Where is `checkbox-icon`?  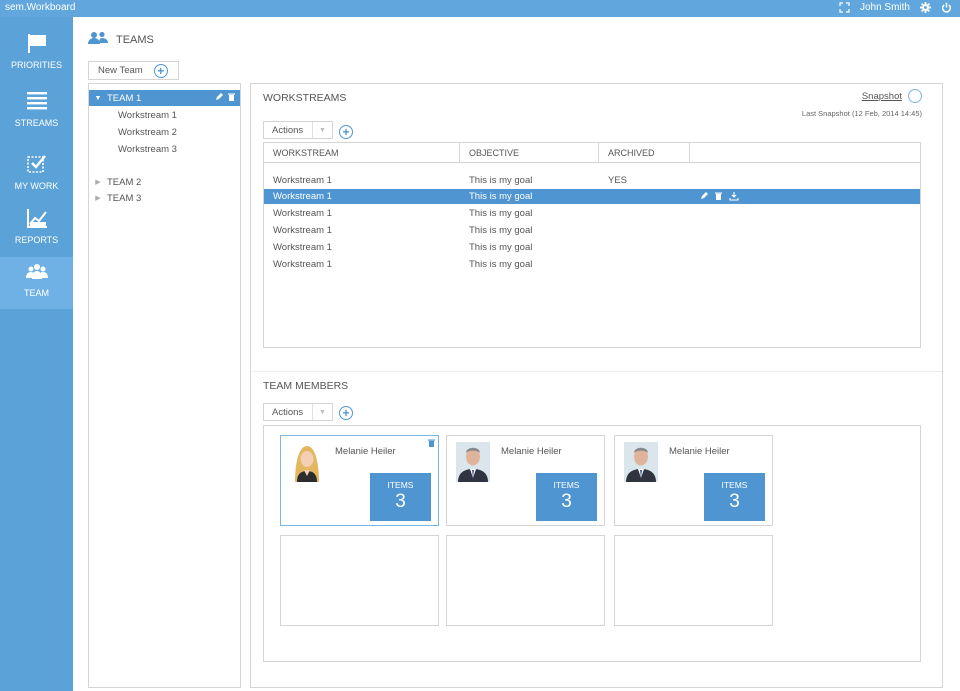
checkbox-icon is located at coordinates (37, 165).